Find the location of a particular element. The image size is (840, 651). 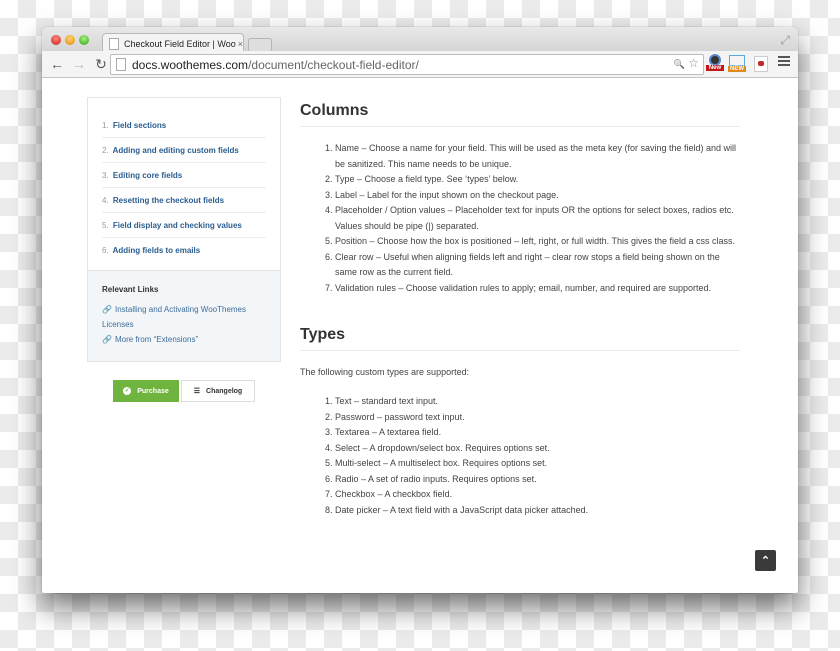

minimize-window-button is located at coordinates (70, 40).